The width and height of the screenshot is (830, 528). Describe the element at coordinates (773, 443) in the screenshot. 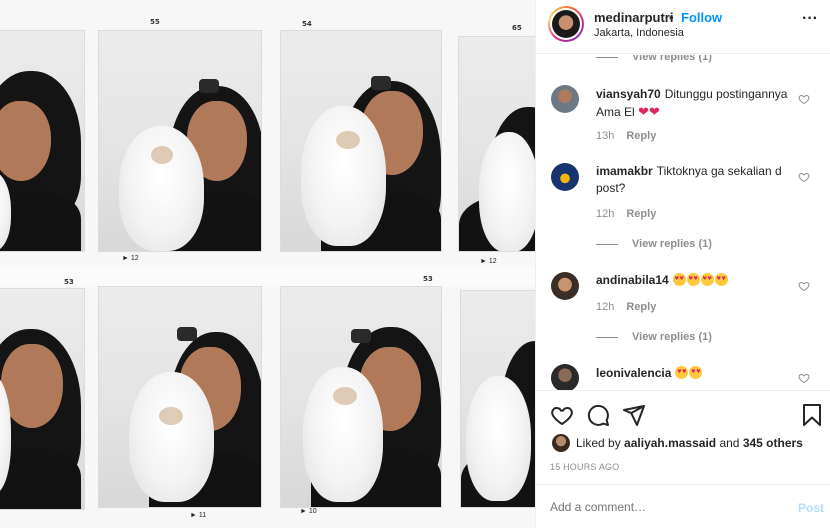

I see `likes-count: 345 others` at that location.